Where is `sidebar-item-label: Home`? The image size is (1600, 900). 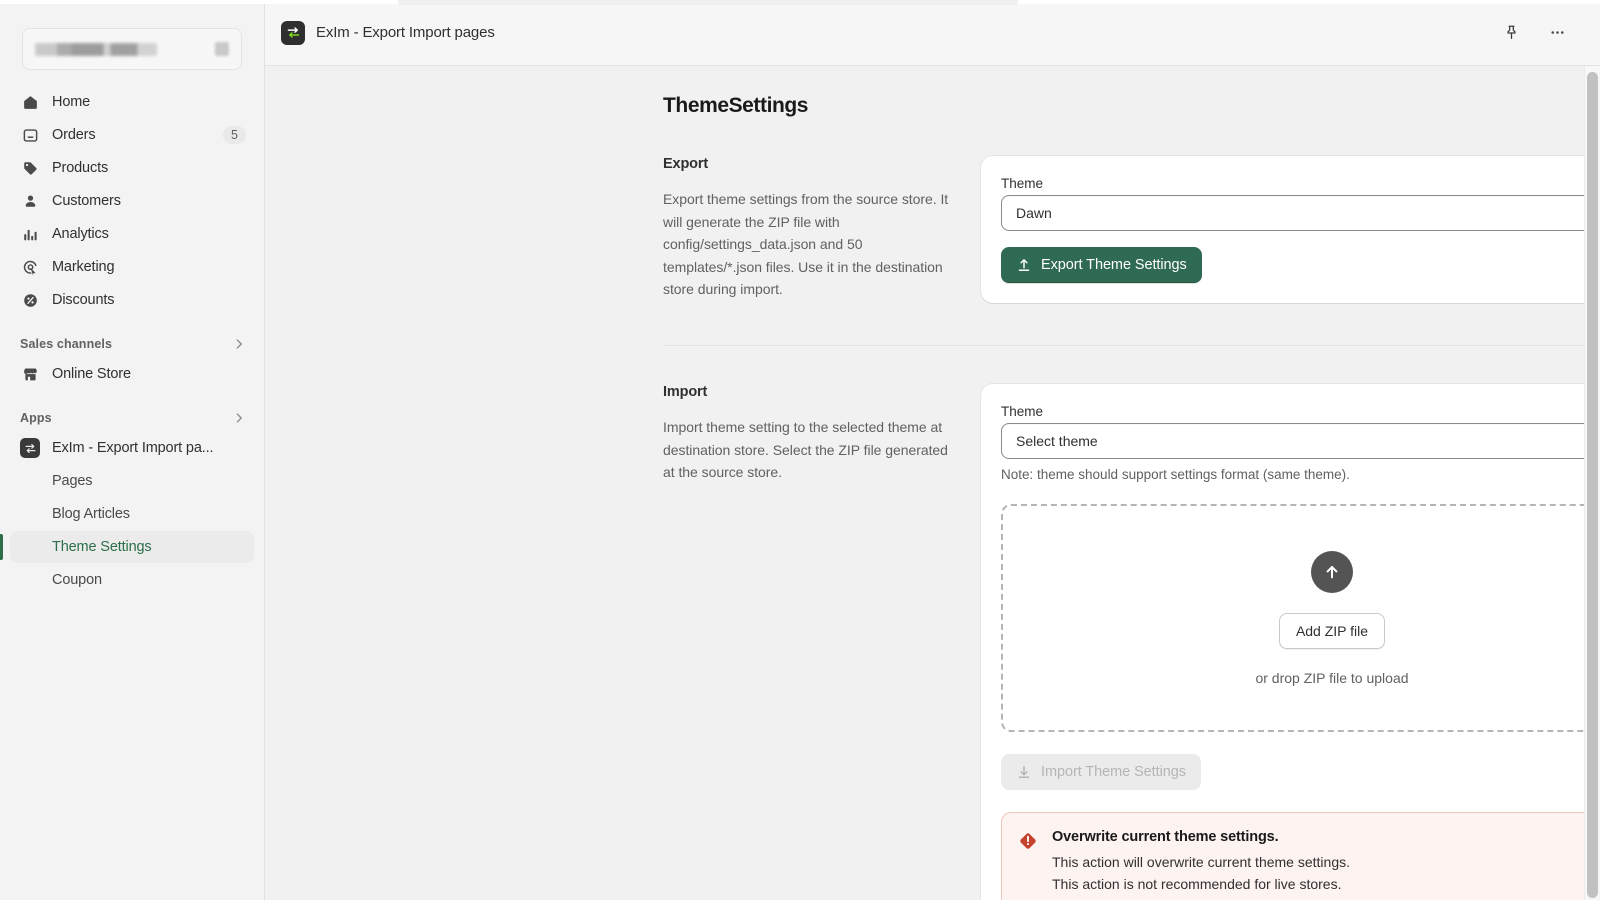
sidebar-item-label: Home is located at coordinates (71, 102).